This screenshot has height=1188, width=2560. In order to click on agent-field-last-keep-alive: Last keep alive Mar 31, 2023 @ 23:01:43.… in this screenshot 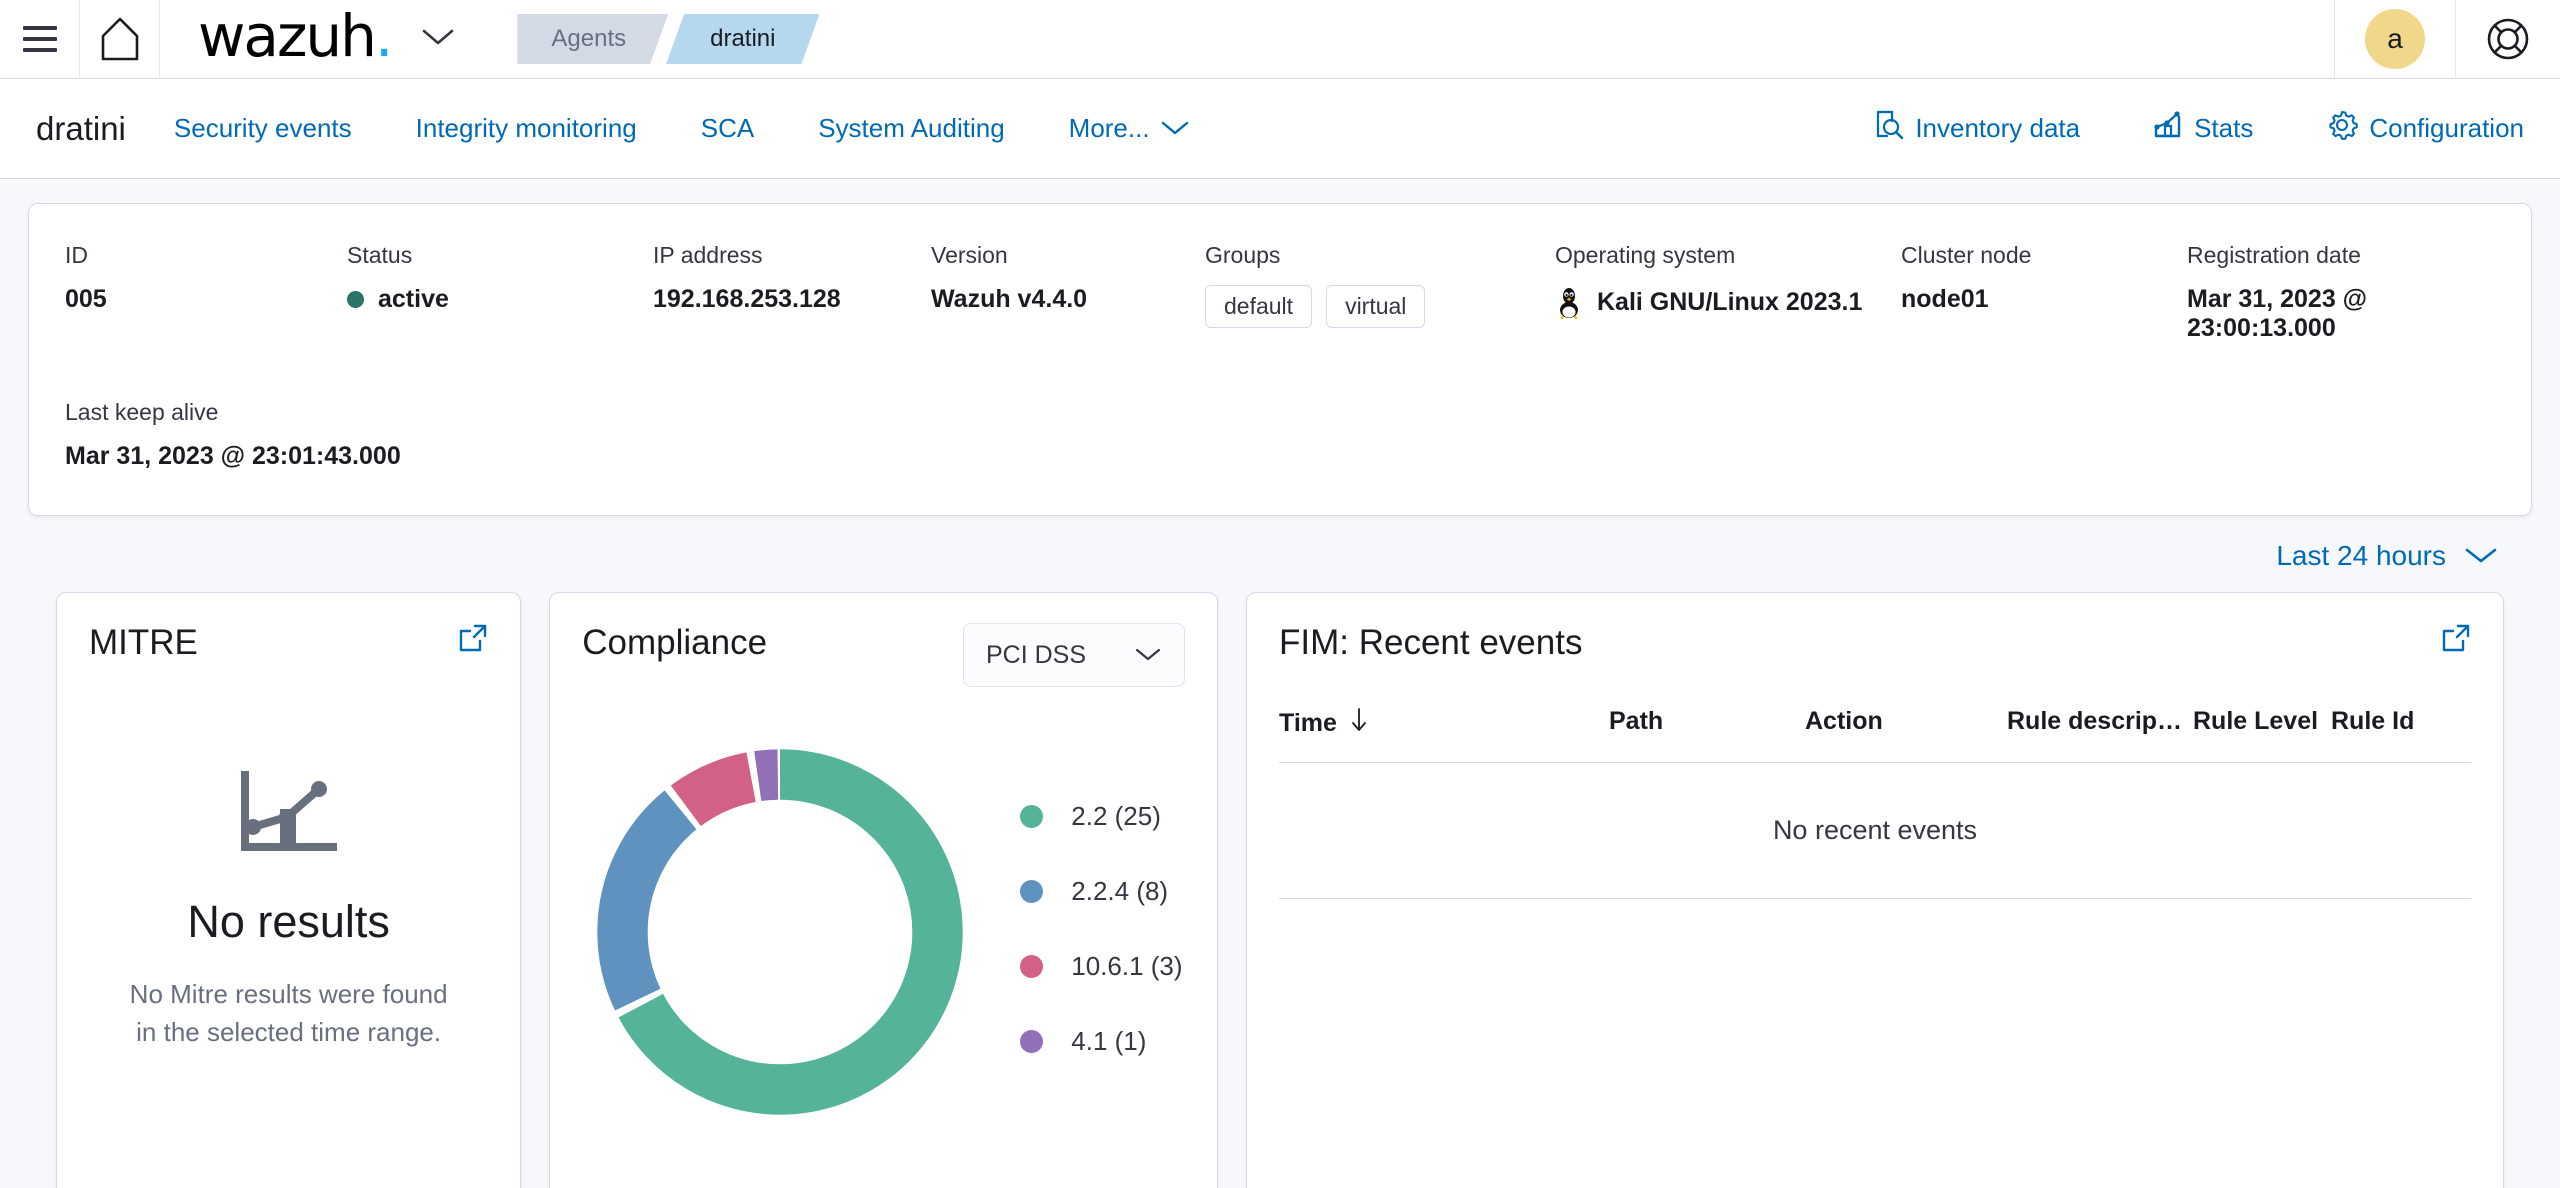, I will do `click(1280, 435)`.